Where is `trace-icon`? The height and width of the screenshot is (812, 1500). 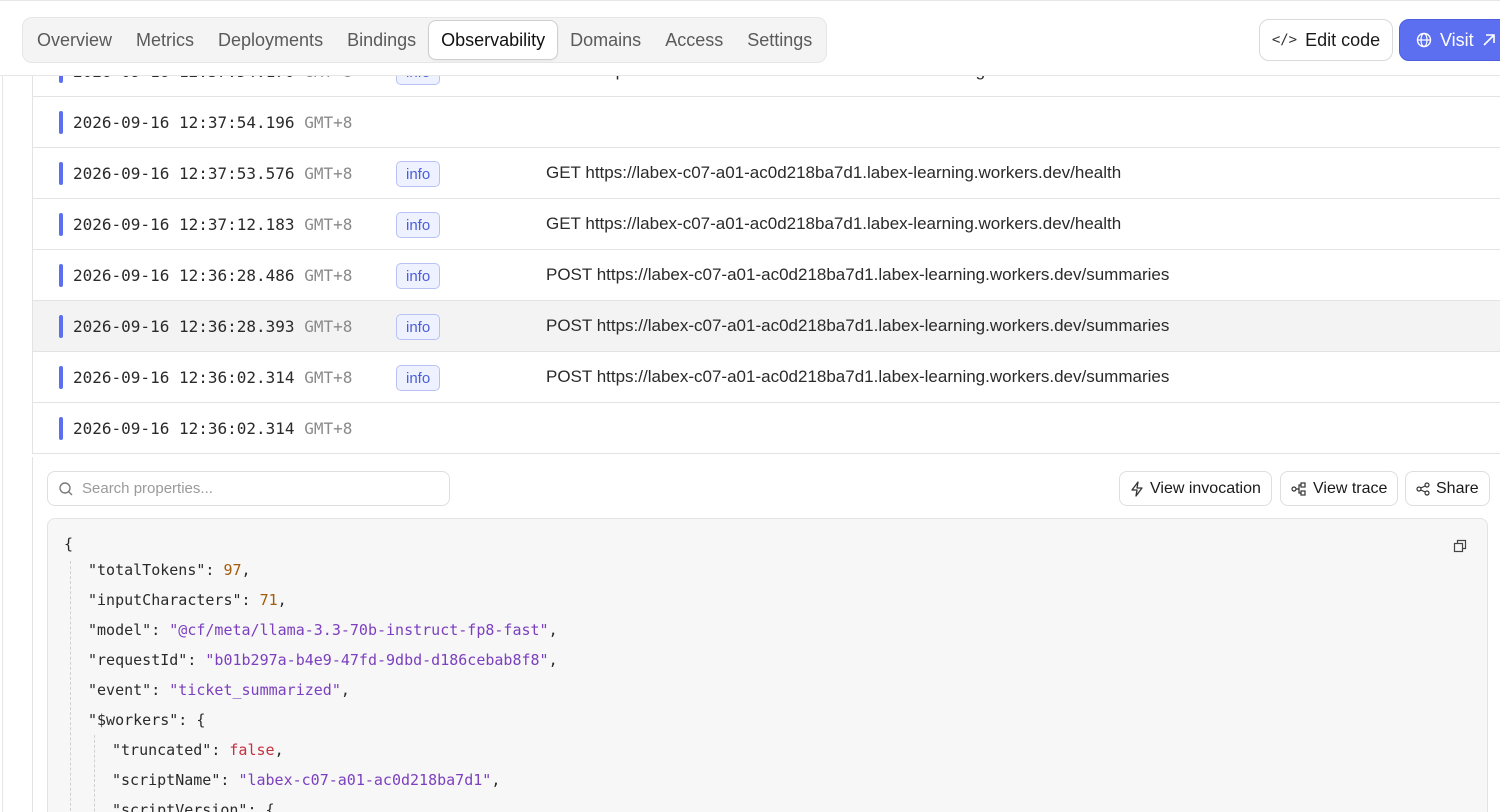
trace-icon is located at coordinates (1298, 488).